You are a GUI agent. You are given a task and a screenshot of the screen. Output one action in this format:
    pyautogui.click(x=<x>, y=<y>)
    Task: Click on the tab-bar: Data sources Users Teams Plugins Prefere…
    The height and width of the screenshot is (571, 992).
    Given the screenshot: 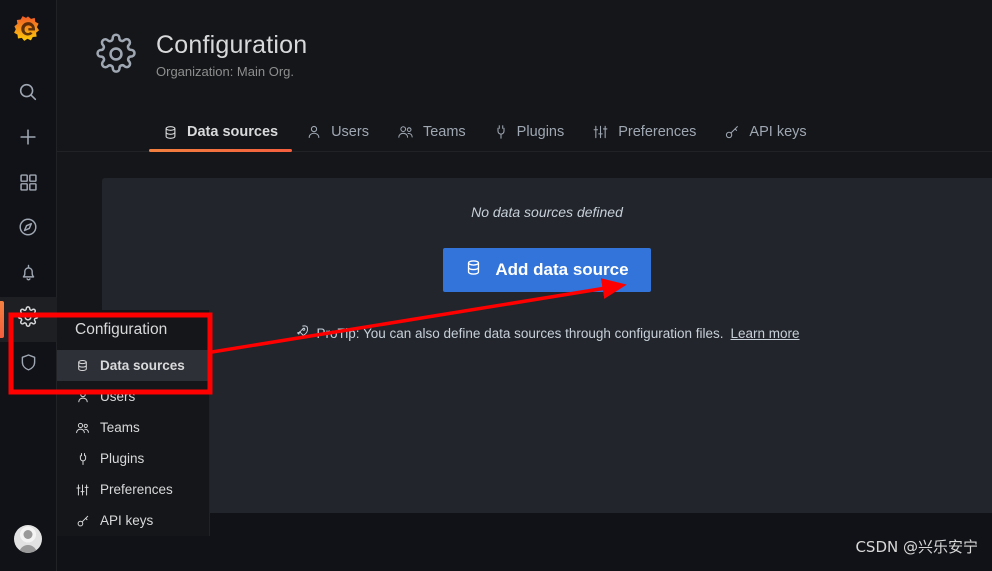 What is the action you would take?
    pyautogui.click(x=524, y=131)
    